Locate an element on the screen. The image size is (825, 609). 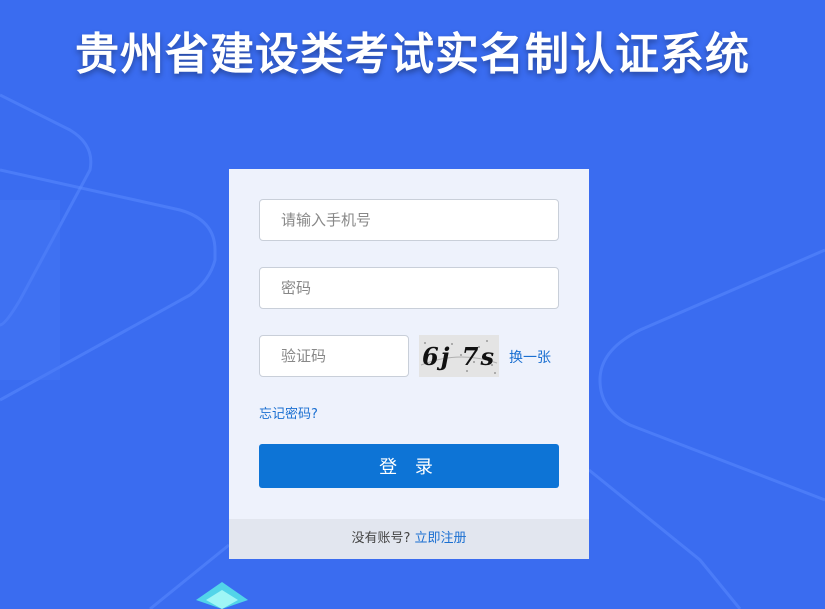
refresh-captcha-link: 换一张 is located at coordinates (530, 357).